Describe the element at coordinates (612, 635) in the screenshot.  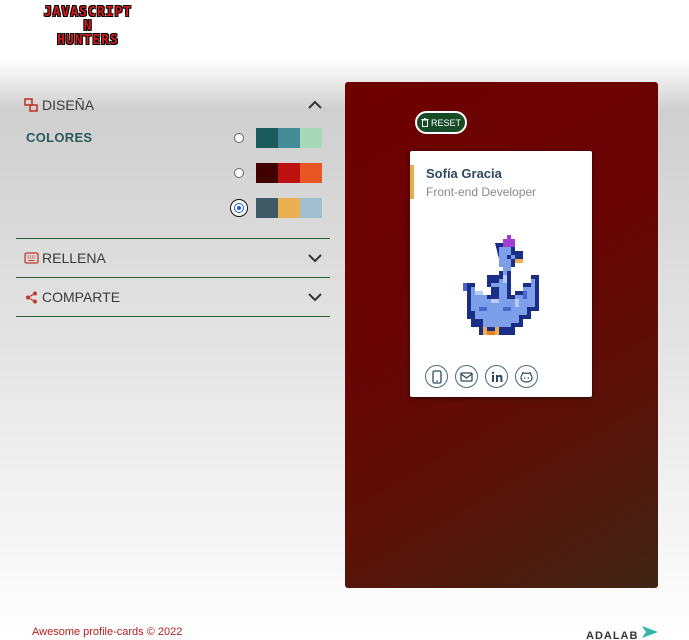
I see `adalab-wordmark: ADALAB` at that location.